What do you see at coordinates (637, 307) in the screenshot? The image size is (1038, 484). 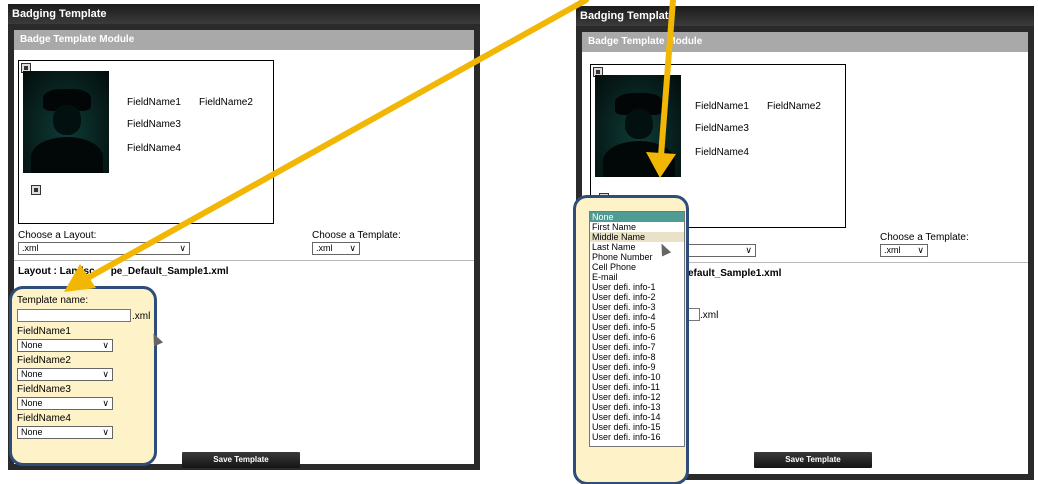 I see `dropdown-option: User defi. info-3` at bounding box center [637, 307].